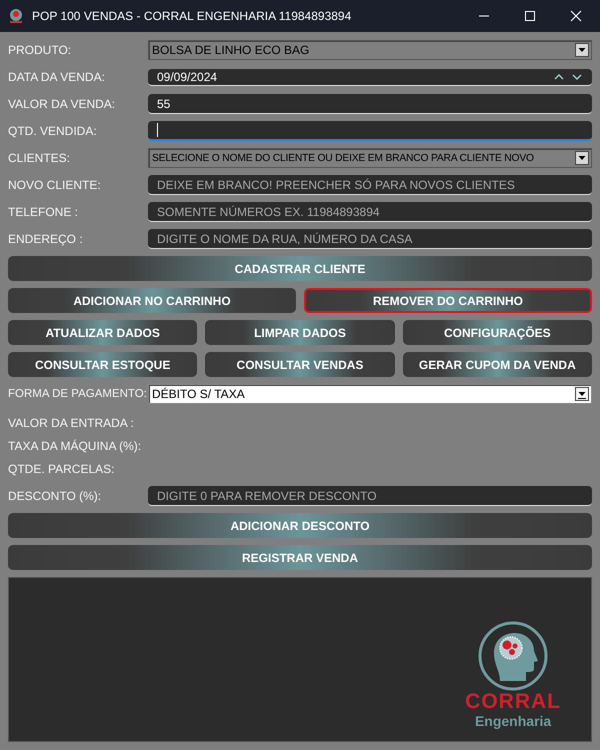 This screenshot has height=750, width=600. What do you see at coordinates (16, 16) in the screenshot?
I see `app-logo-icon` at bounding box center [16, 16].